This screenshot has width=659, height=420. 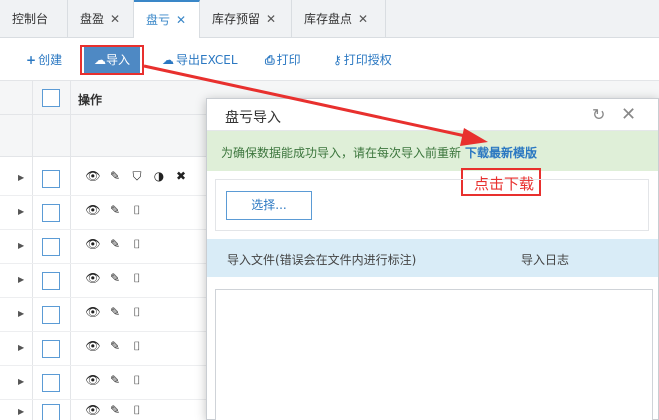 What do you see at coordinates (504, 184) in the screenshot?
I see `annotation-label: 点击下载` at bounding box center [504, 184].